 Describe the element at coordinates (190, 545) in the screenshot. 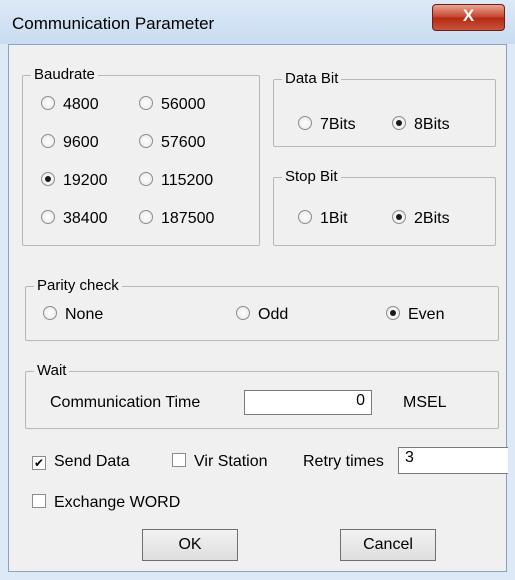

I see `ok-button: OK` at that location.